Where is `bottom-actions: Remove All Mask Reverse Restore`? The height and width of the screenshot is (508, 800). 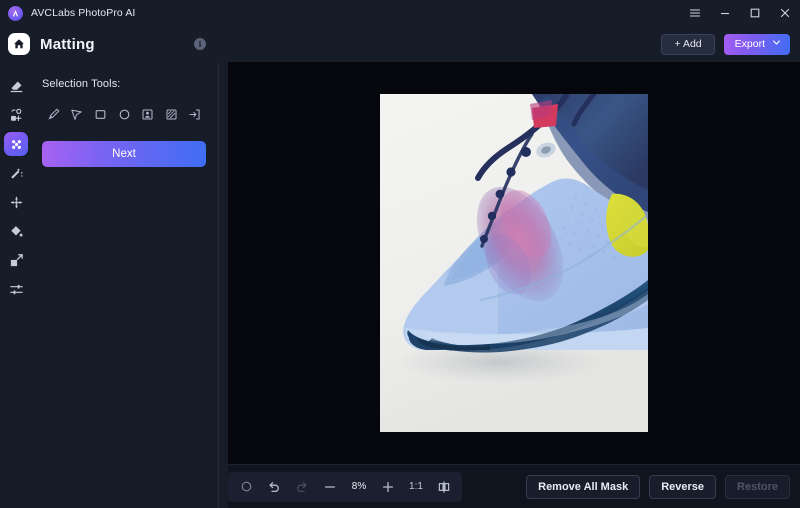
bottom-actions: Remove All Mask Reverse Restore is located at coordinates (658, 486).